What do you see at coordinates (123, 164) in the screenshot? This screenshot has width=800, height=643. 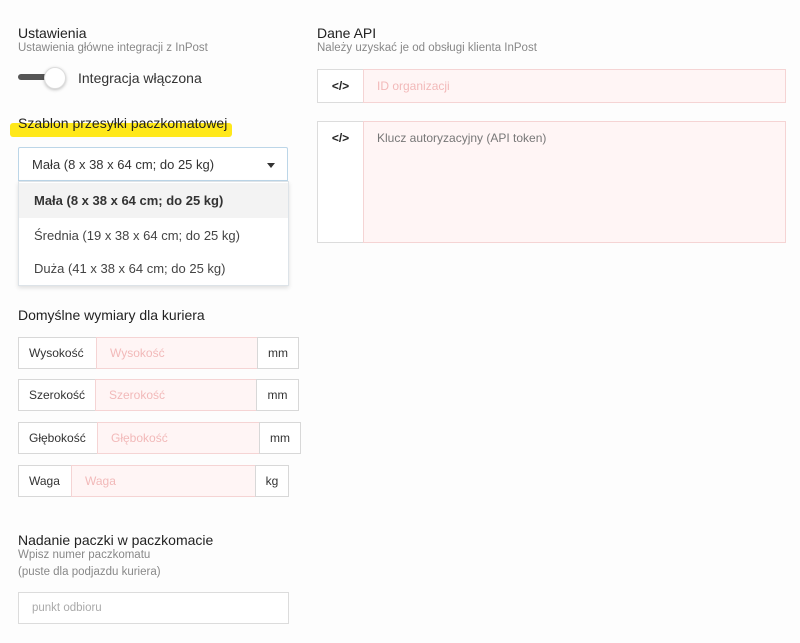 I see `template-select-value: Mała (8 x 38 x 64 cm; do 25 kg)` at bounding box center [123, 164].